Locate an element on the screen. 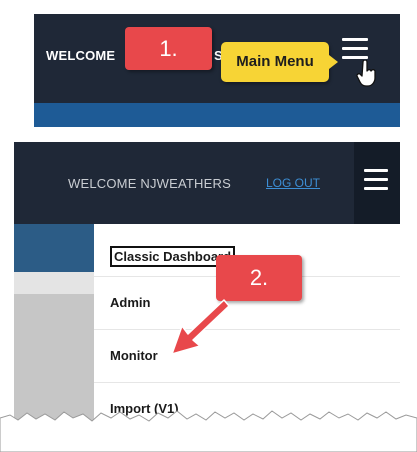 This screenshot has height=452, width=417. step-1-callout: 1. is located at coordinates (168, 48).